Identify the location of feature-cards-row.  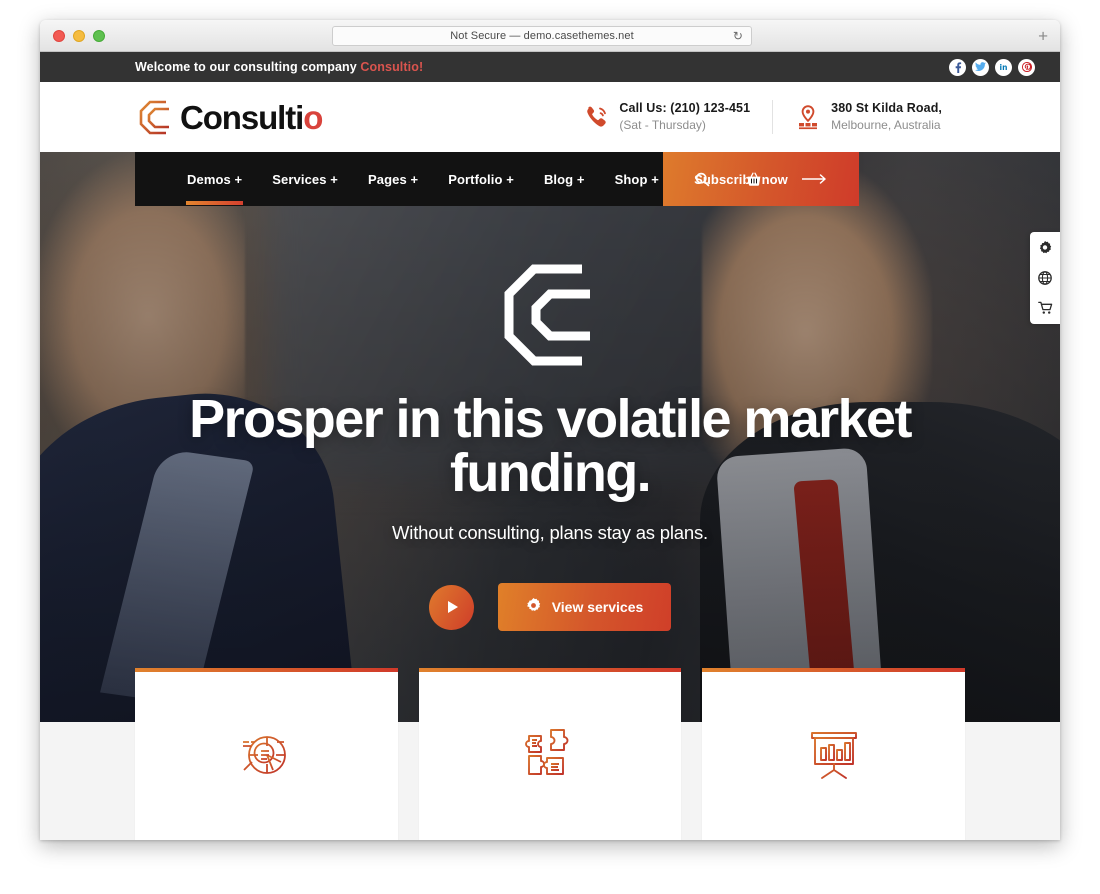
(550, 754).